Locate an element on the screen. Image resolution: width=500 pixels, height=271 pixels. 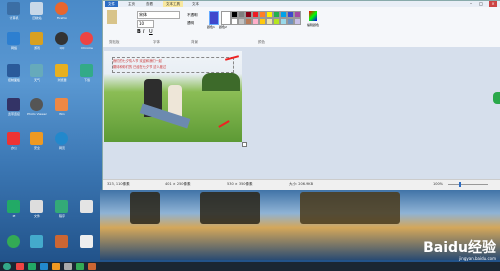
color-palette is located at coordinates (267, 19).